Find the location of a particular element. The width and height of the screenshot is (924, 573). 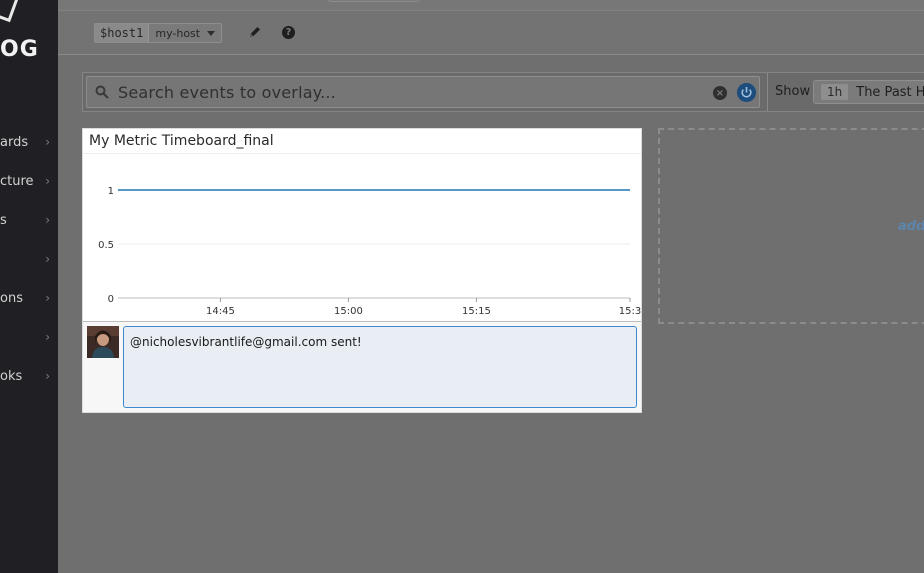

add-widget-placeholder: add is located at coordinates (791, 226).